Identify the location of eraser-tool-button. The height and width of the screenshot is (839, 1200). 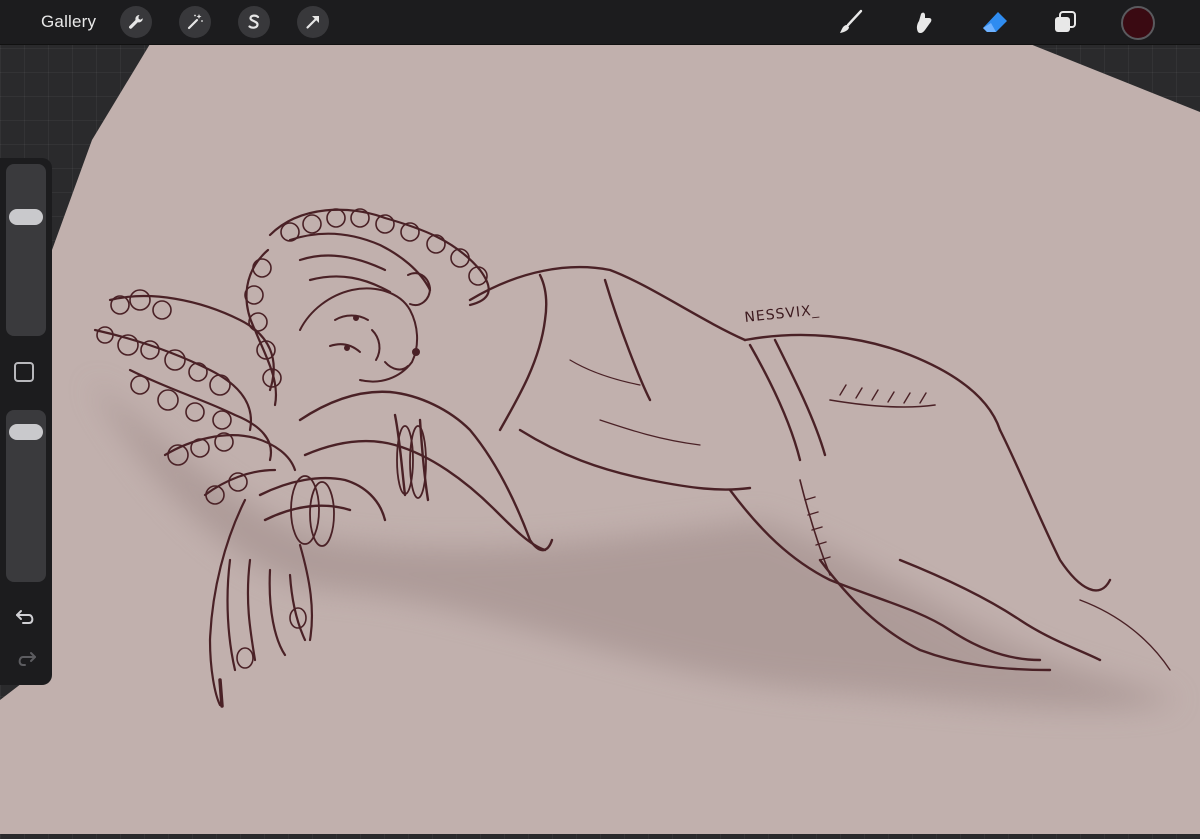
(995, 22).